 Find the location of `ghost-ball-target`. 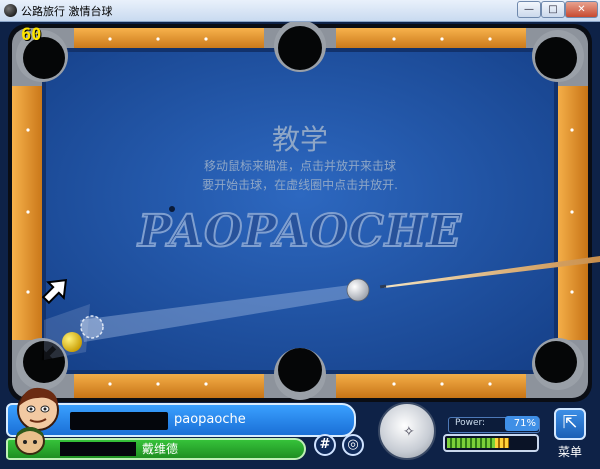

ghost-ball-target is located at coordinates (92, 327).